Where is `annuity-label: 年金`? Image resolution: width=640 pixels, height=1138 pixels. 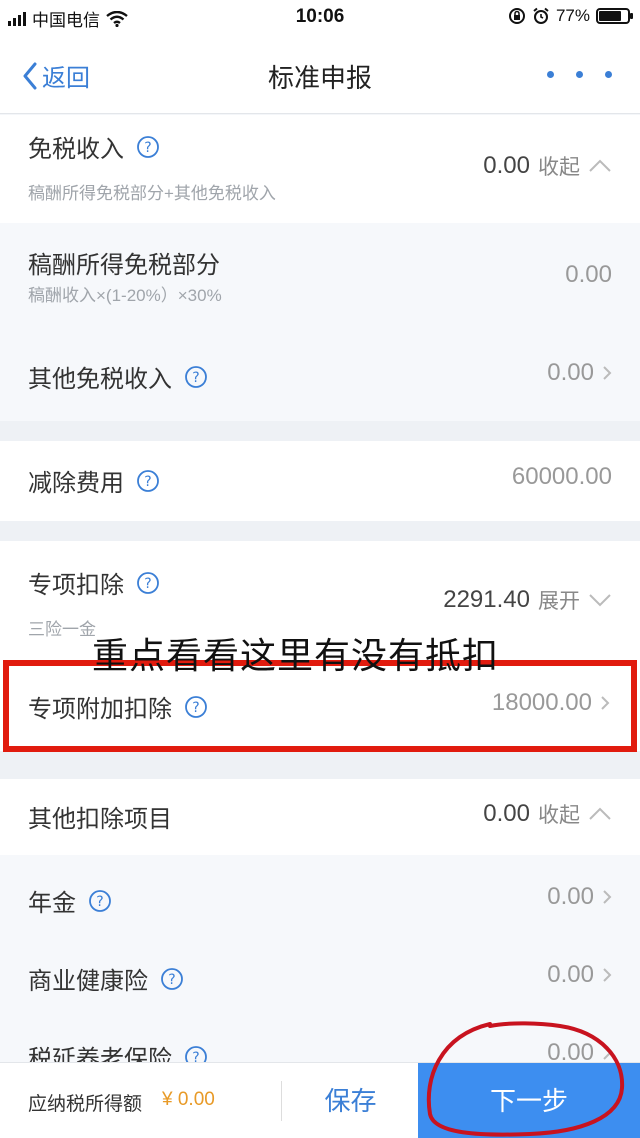 annuity-label: 年金 is located at coordinates (52, 903).